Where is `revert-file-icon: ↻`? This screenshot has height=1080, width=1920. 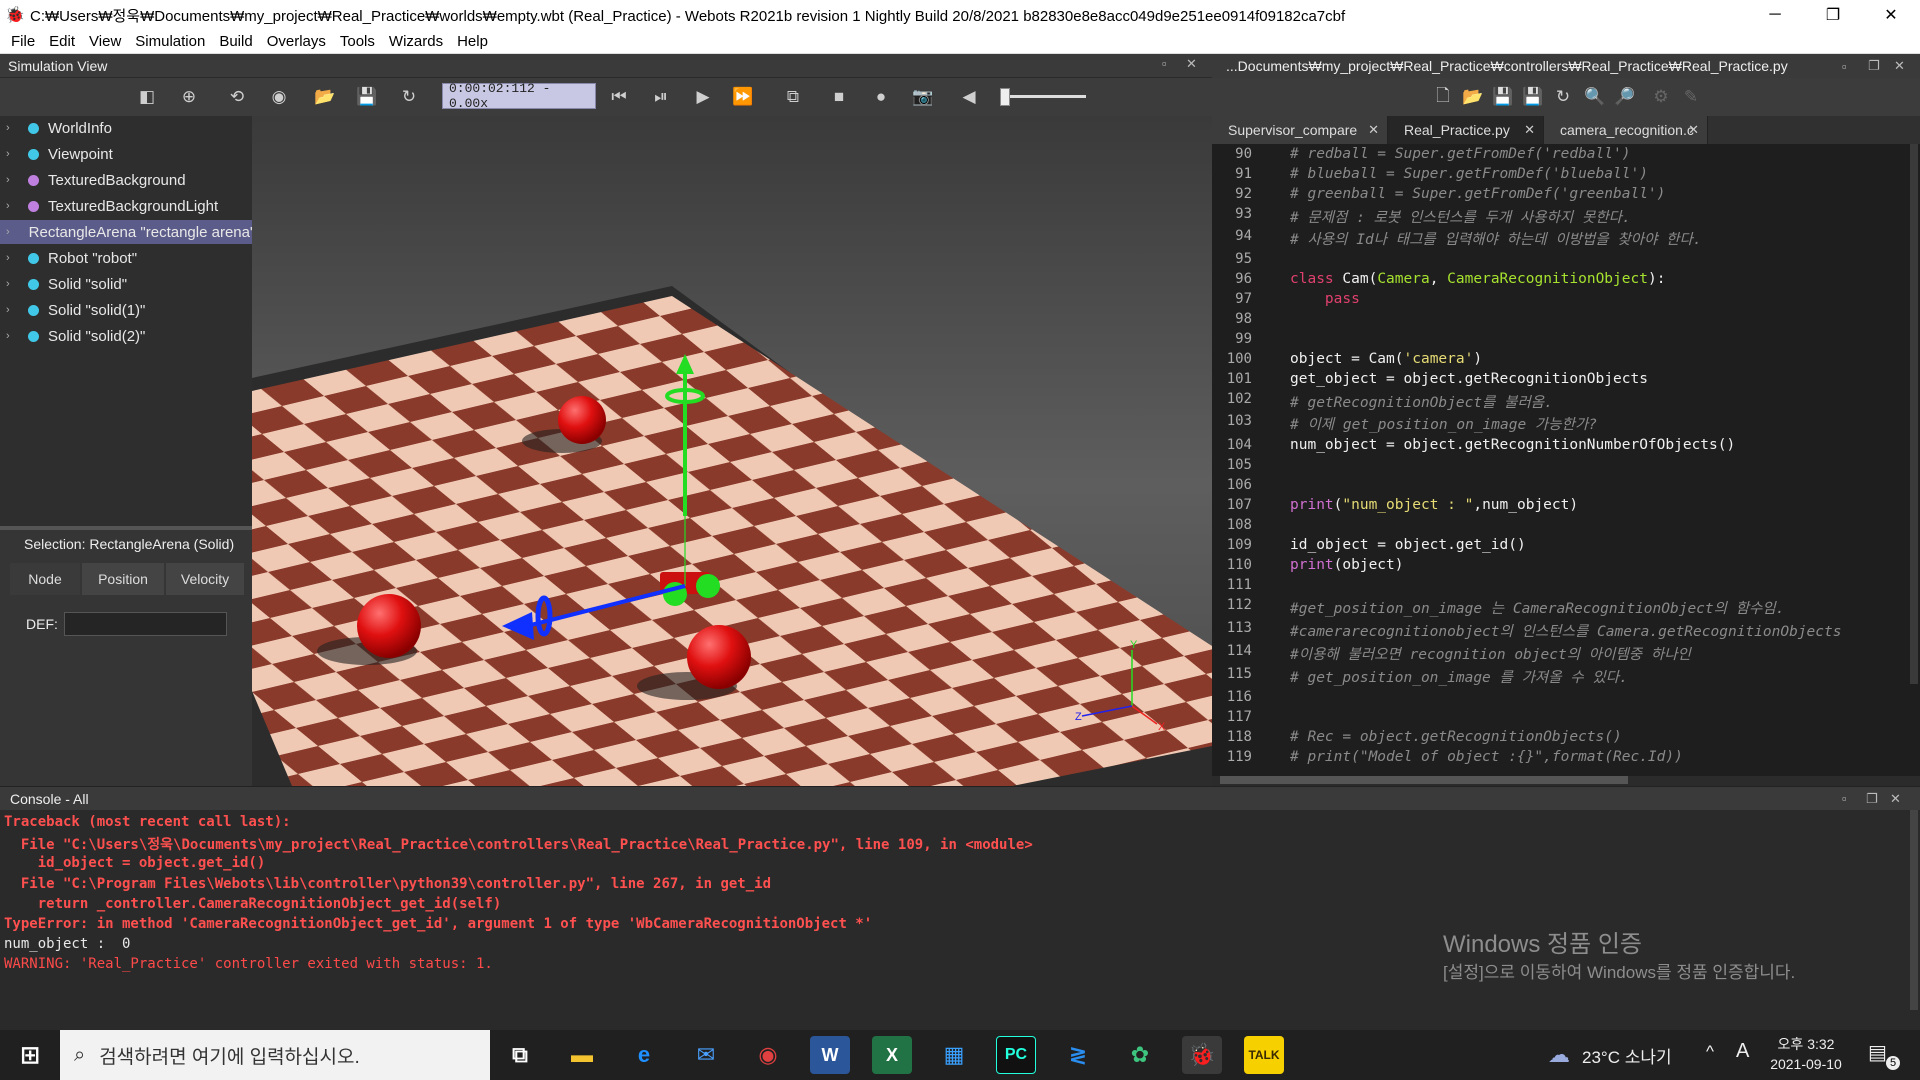 revert-file-icon: ↻ is located at coordinates (1563, 97).